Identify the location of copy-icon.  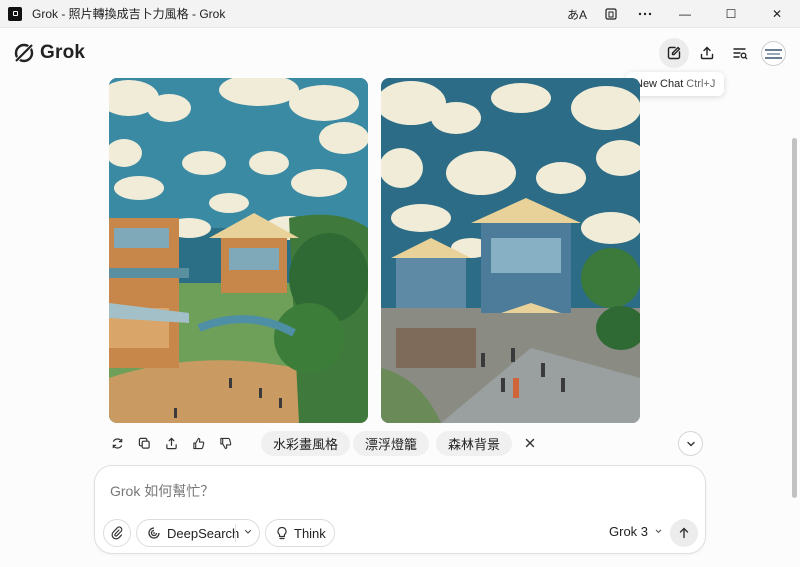
(144, 443).